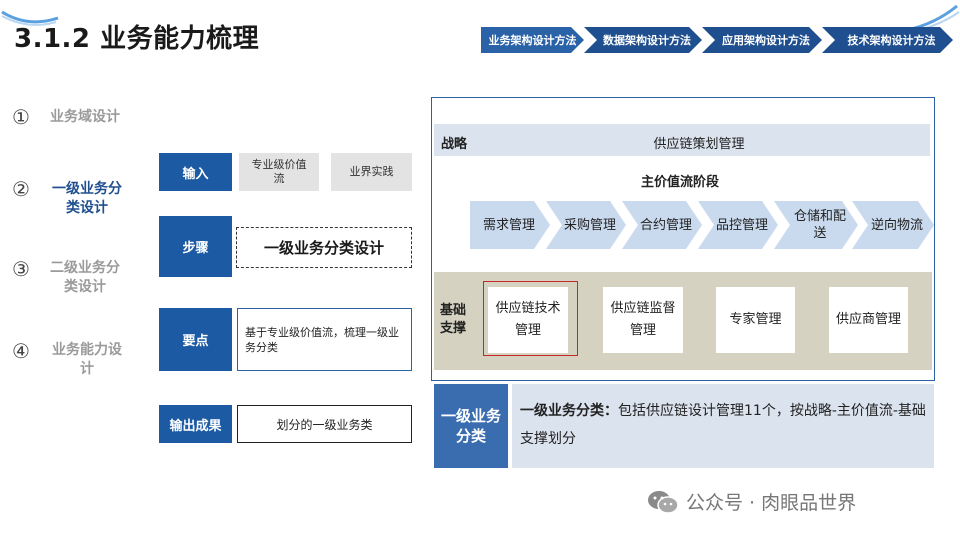  What do you see at coordinates (453, 319) in the screenshot?
I see `base-support-label: 基础支撑` at bounding box center [453, 319].